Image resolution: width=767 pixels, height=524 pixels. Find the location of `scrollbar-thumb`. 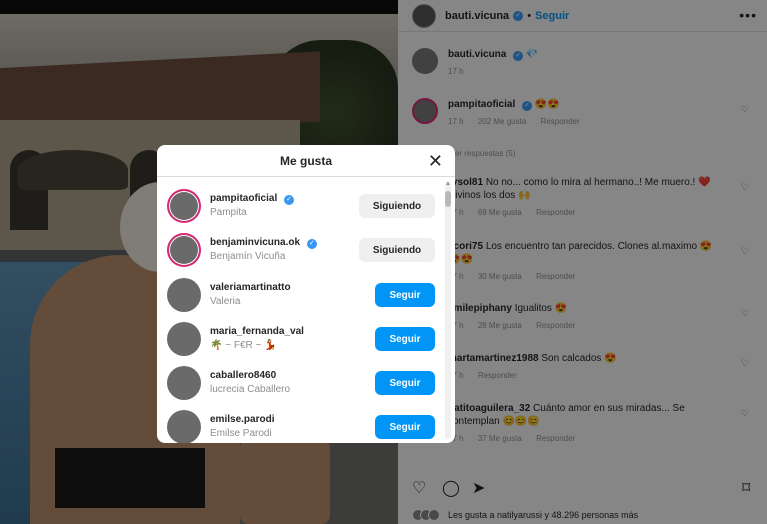

scrollbar-thumb is located at coordinates (448, 199).